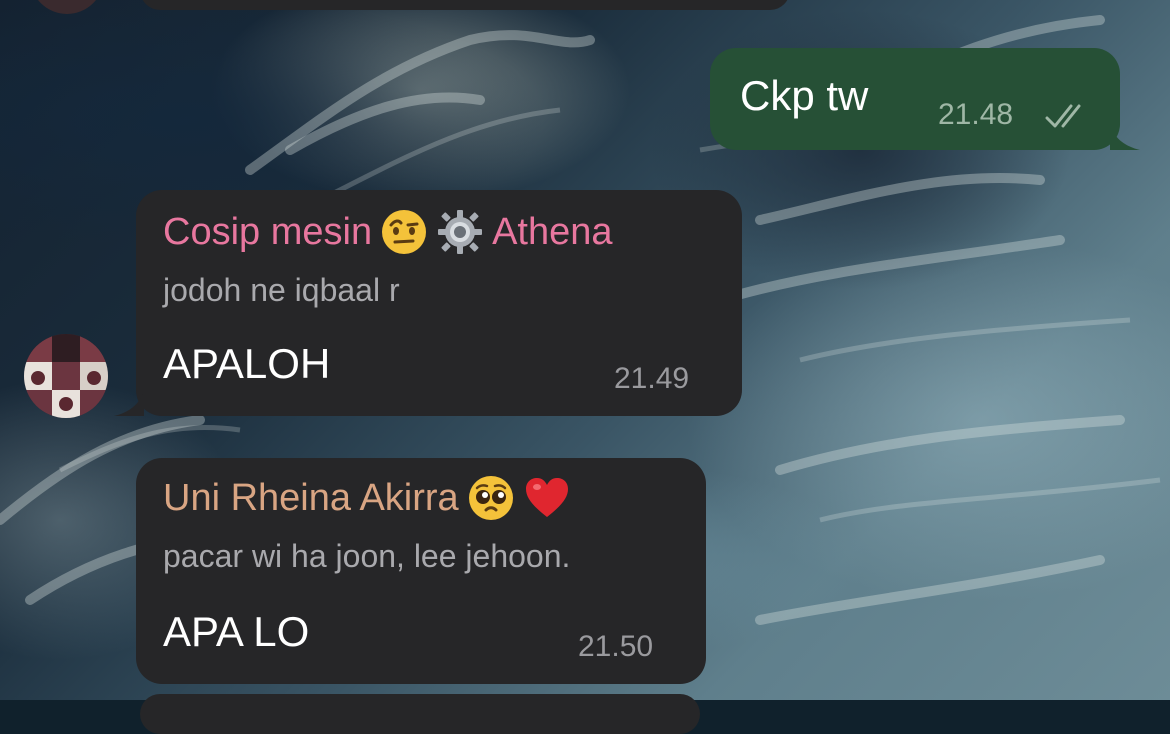 The image size is (1170, 734). Describe the element at coordinates (925, 99) in the screenshot. I see `outgoing-message-bubble: Ckp tw 21.48` at that location.